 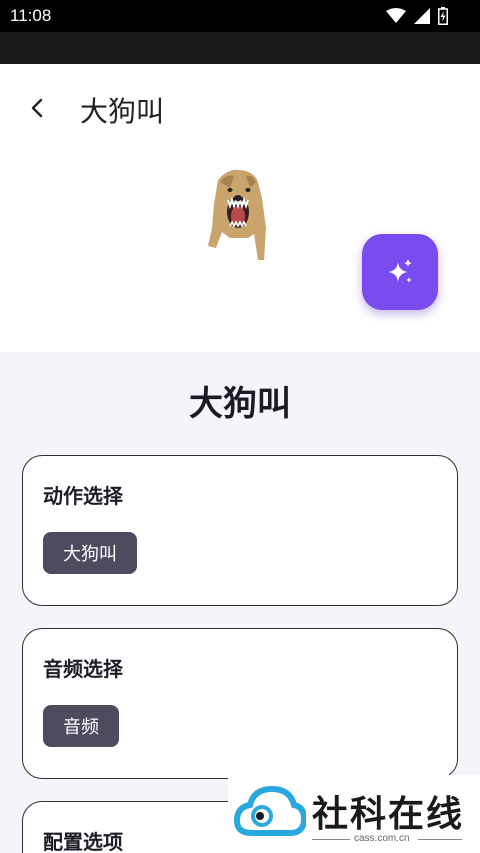 What do you see at coordinates (270, 810) in the screenshot?
I see `cloud-logo-icon` at bounding box center [270, 810].